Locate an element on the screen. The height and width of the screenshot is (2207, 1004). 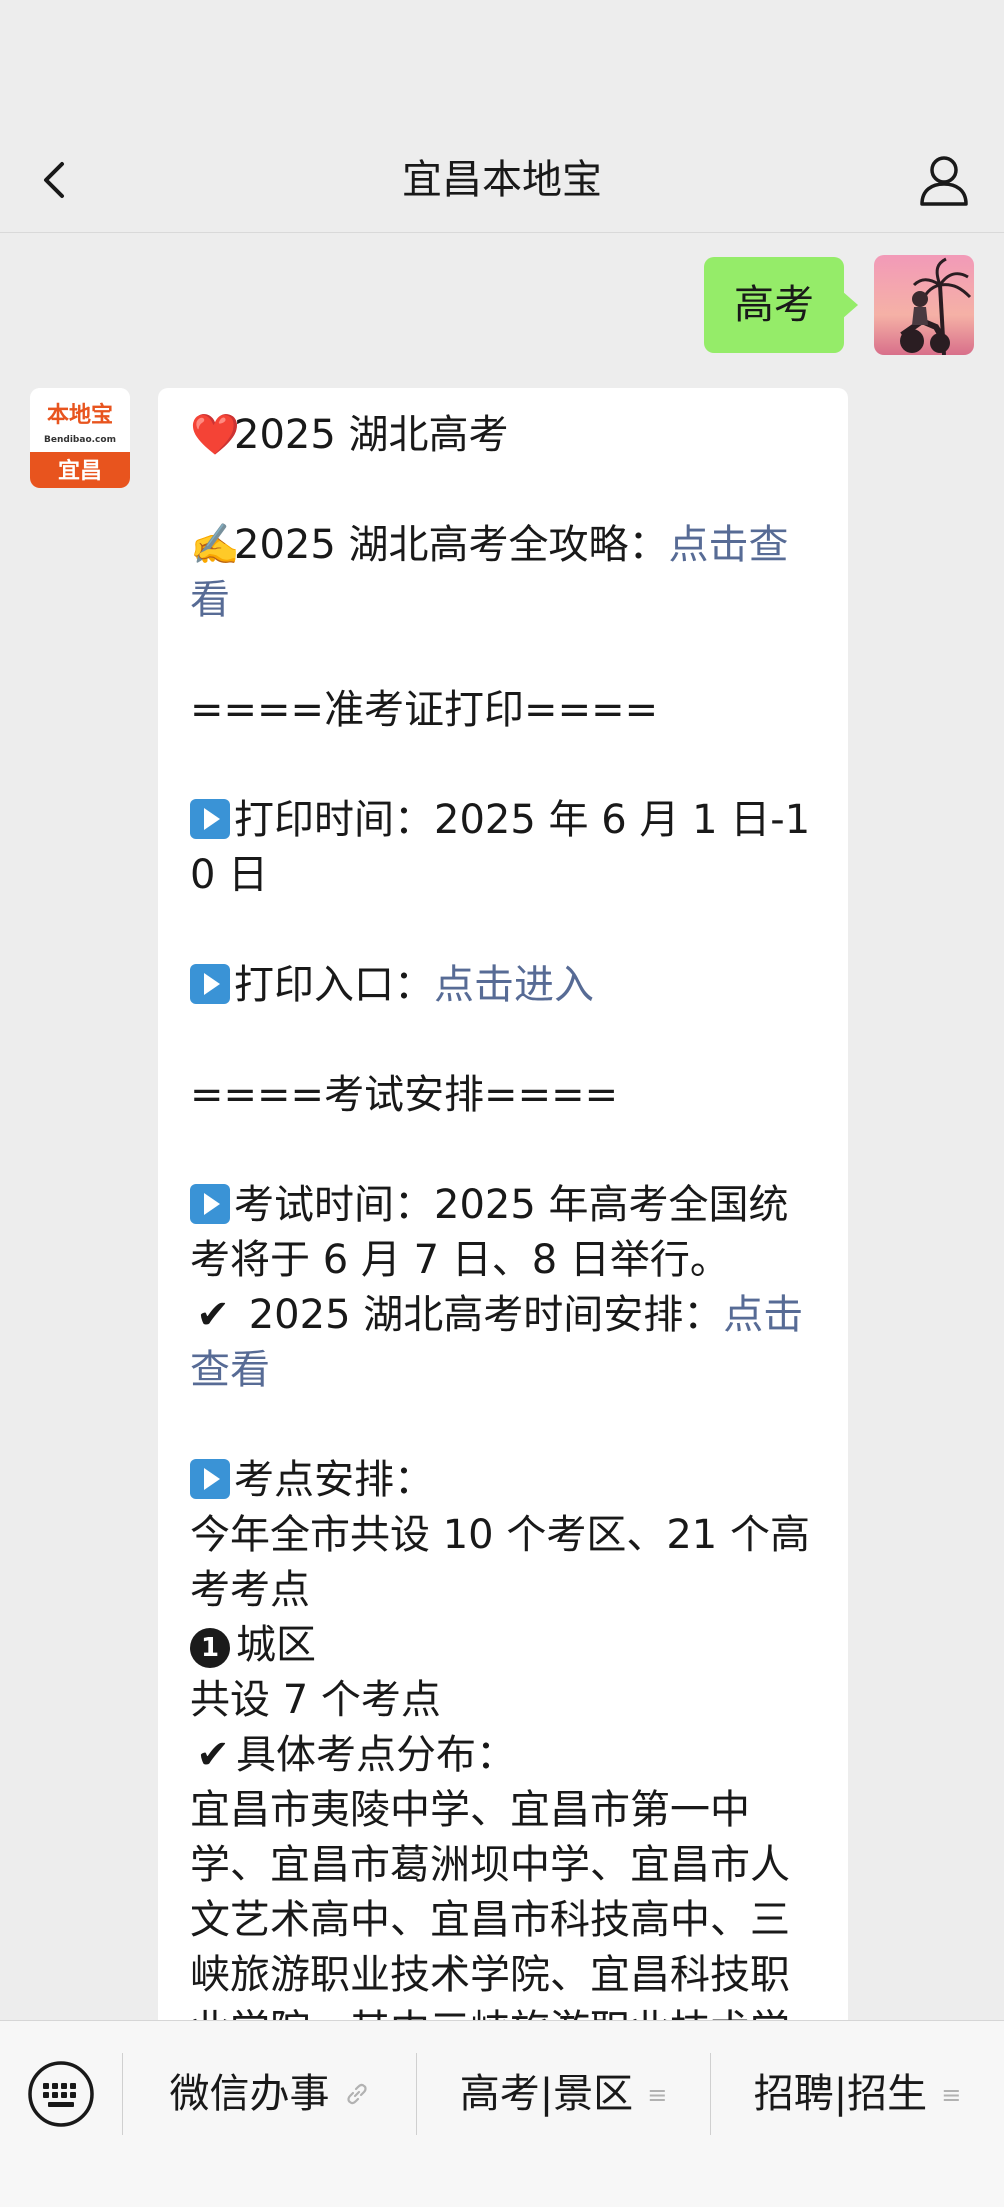
svg-text: Bendibao.com is located at coordinates (80, 440).